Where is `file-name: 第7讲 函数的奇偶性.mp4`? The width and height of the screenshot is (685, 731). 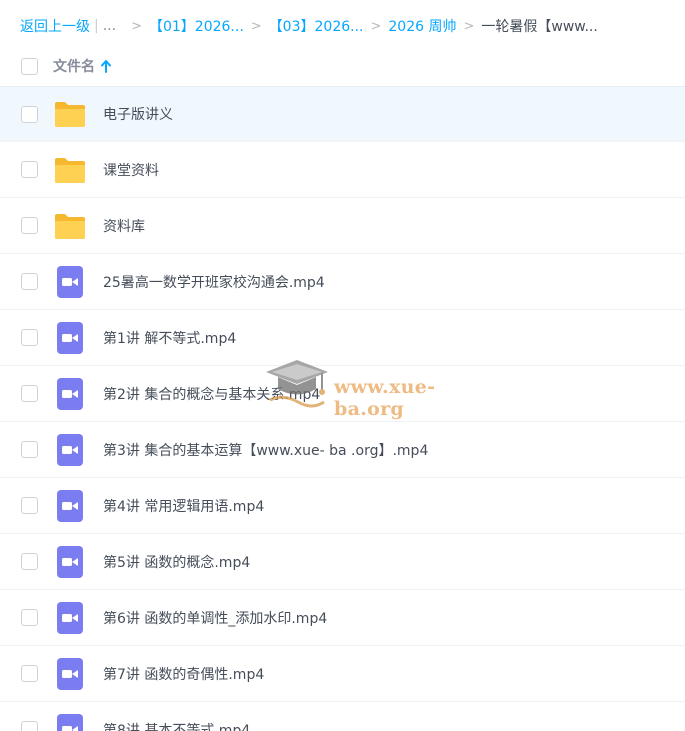 file-name: 第7讲 函数的奇偶性.mp4 is located at coordinates (183, 674).